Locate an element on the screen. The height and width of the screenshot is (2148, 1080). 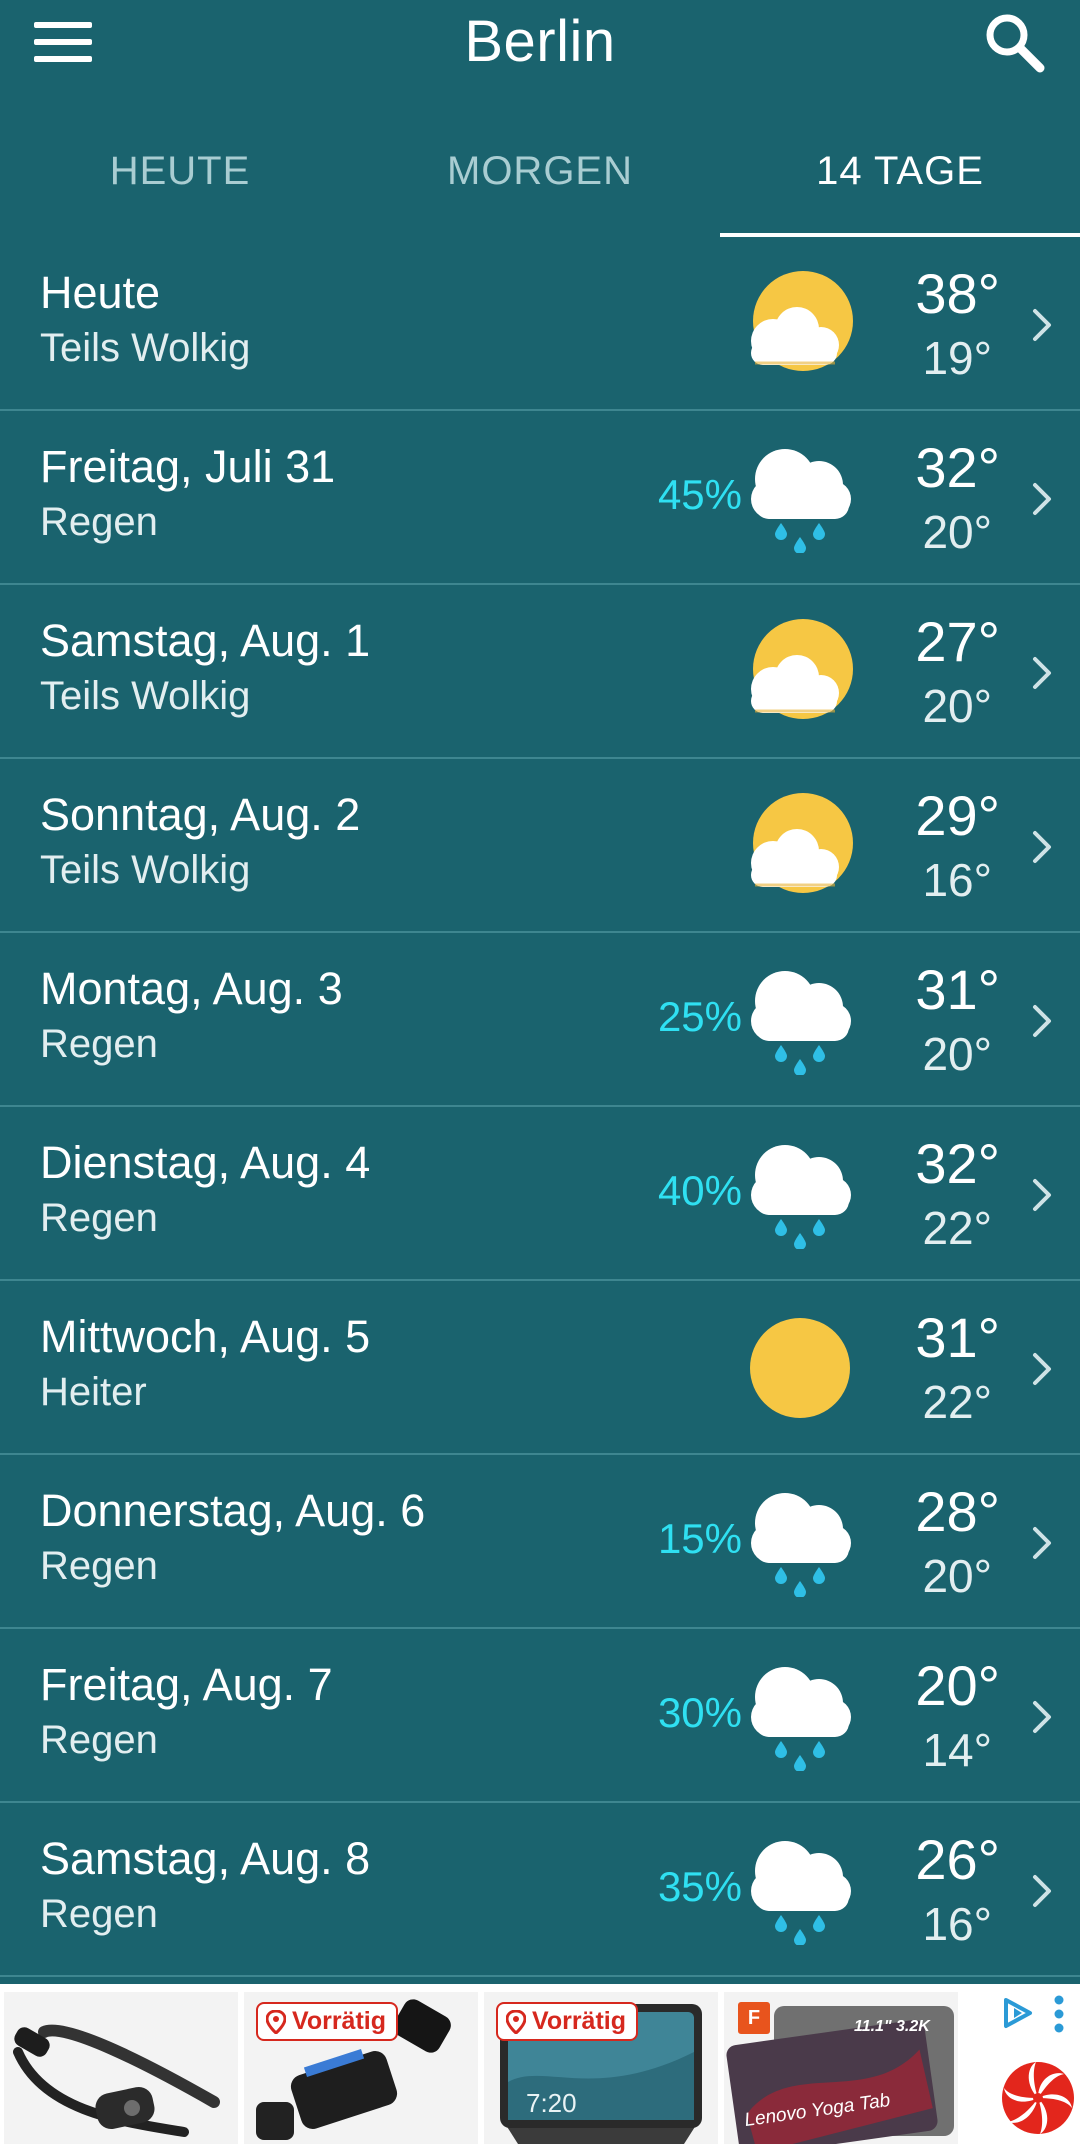
forecast-day-row: Montag, Aug. 3 Regen 25% 31° 20° is located at coordinates (540, 1020).